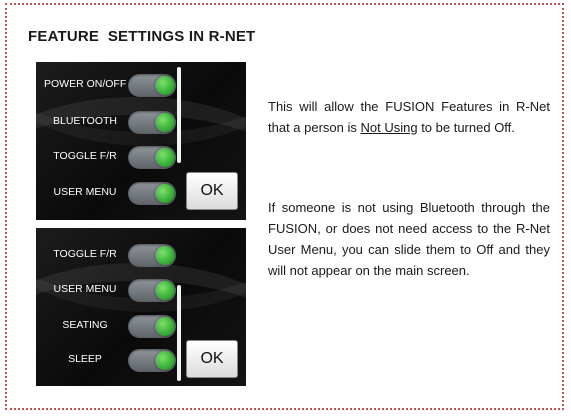 This screenshot has height=417, width=571. What do you see at coordinates (142, 36) in the screenshot?
I see `section-heading: FEATURE SETTINGS IN R-NET` at bounding box center [142, 36].